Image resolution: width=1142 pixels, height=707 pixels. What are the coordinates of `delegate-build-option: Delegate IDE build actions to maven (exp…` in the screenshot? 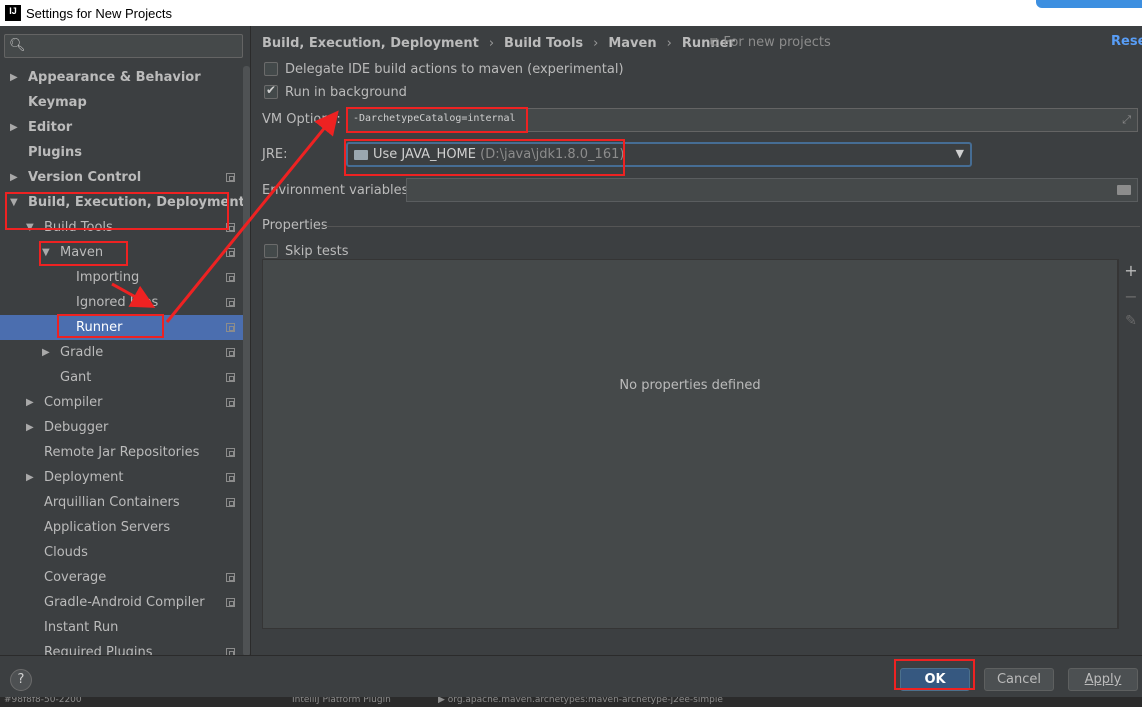 It's located at (444, 69).